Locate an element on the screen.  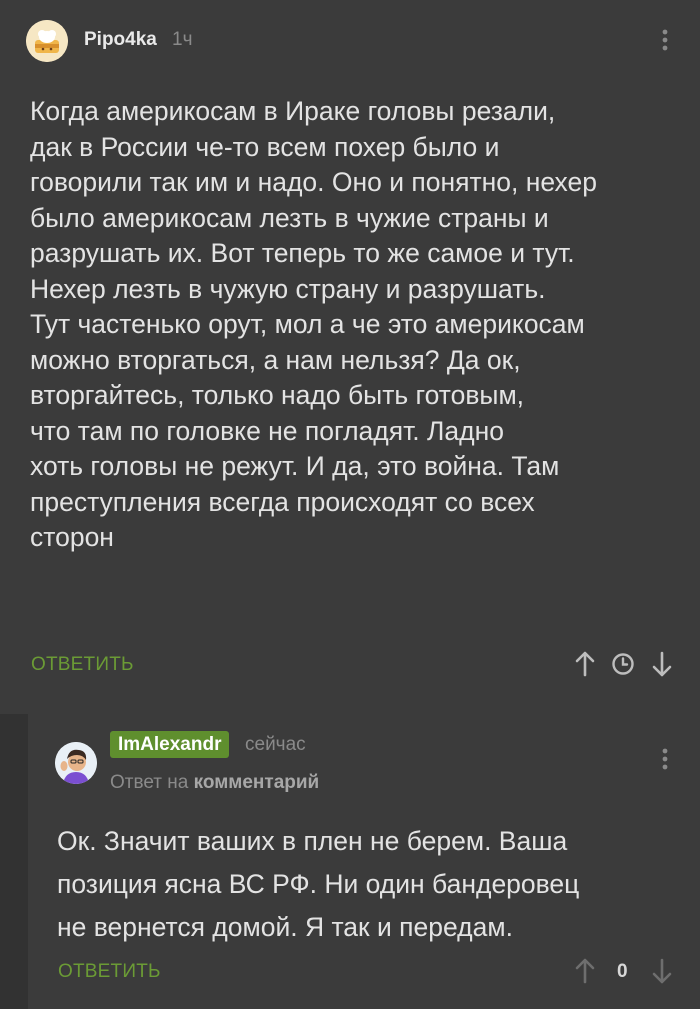
reply-to-comment-link: комментарий is located at coordinates (257, 782).